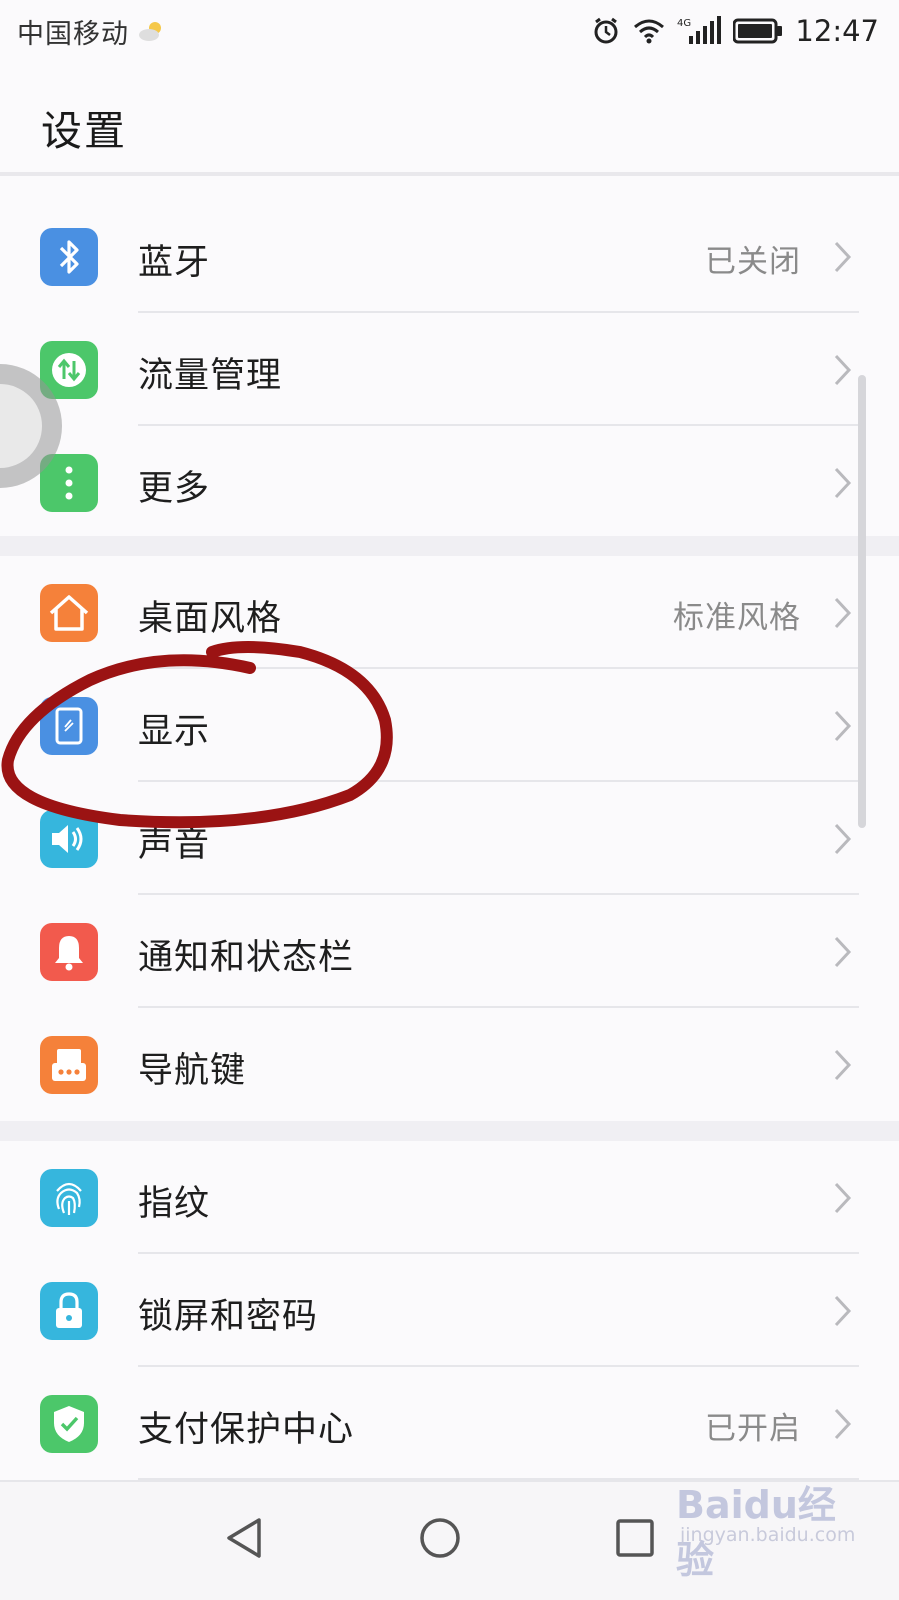  Describe the element at coordinates (737, 618) in the screenshot. I see `settings-row-value: 标准风格` at that location.